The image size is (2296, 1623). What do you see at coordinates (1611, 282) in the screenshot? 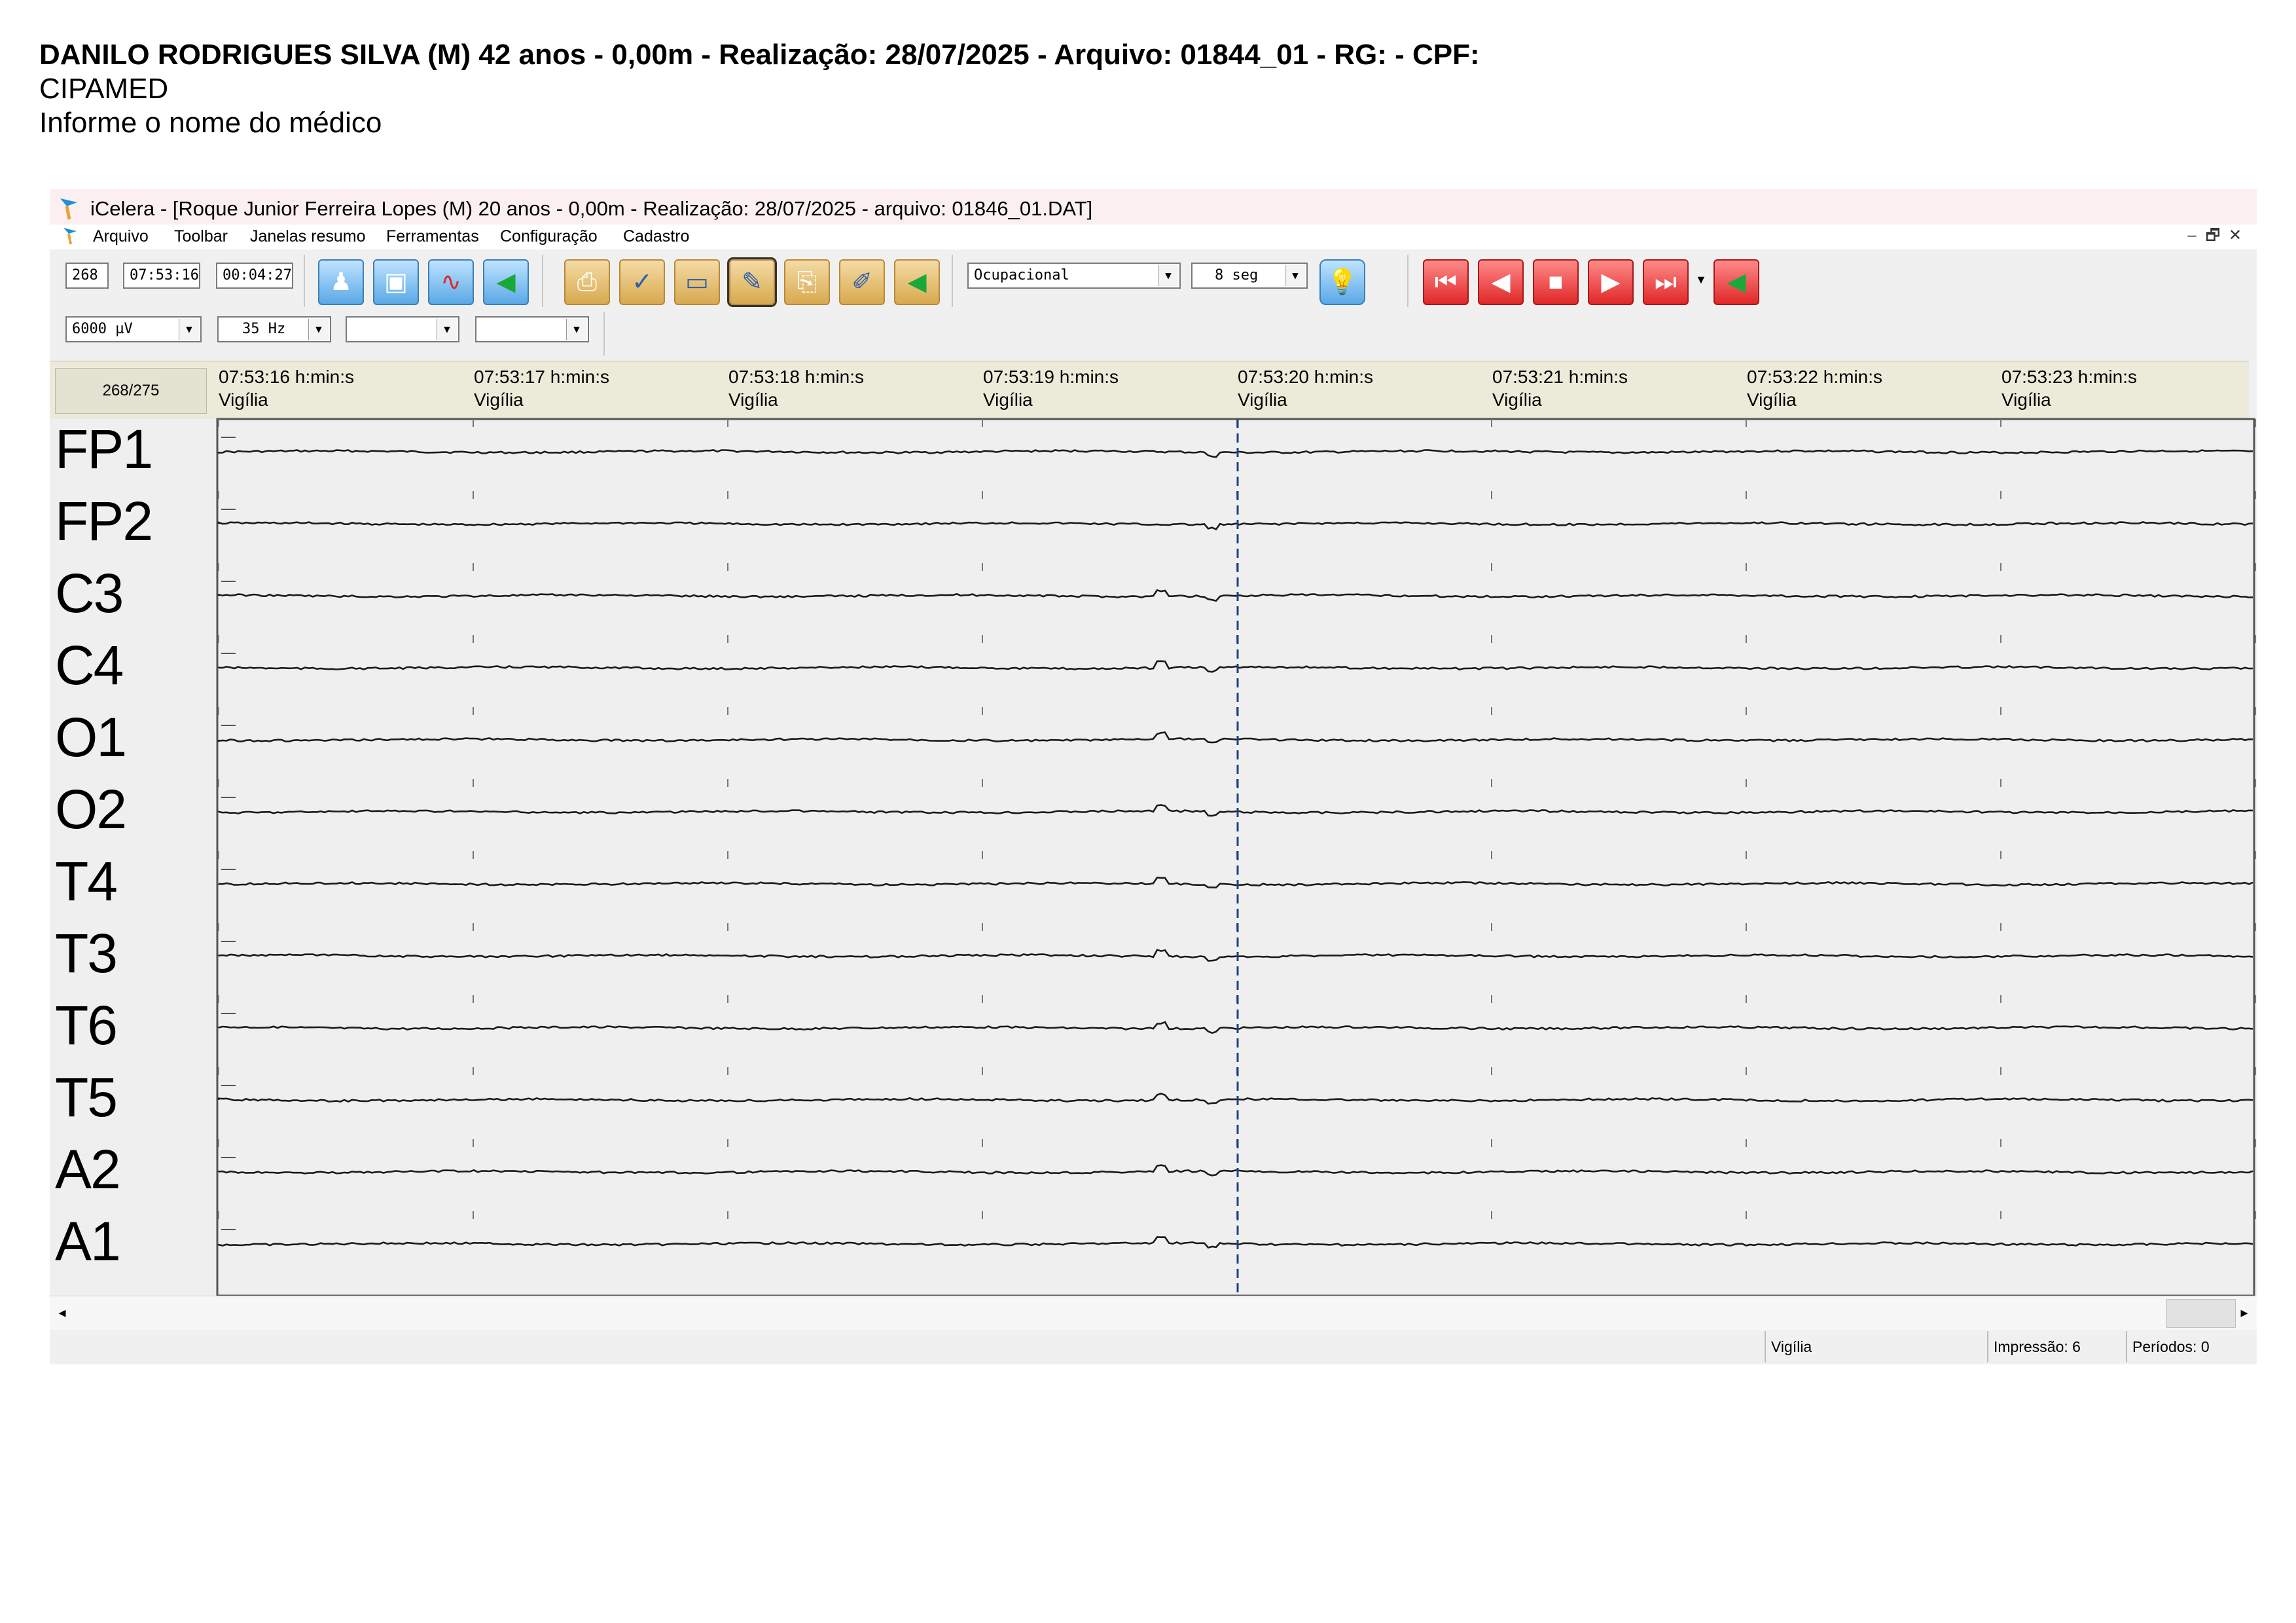
I see `next-page-icon: ▶` at bounding box center [1611, 282].